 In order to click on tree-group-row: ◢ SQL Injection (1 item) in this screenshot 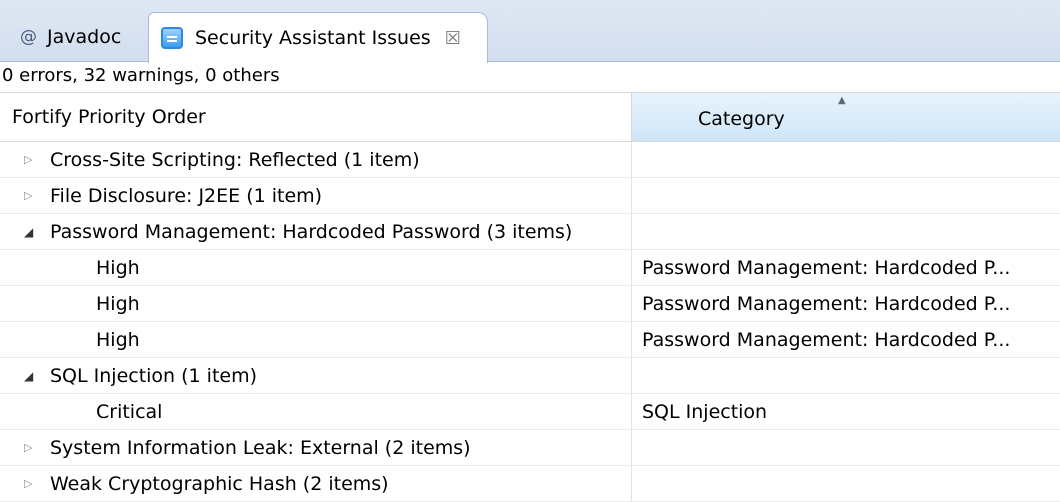, I will do `click(530, 376)`.